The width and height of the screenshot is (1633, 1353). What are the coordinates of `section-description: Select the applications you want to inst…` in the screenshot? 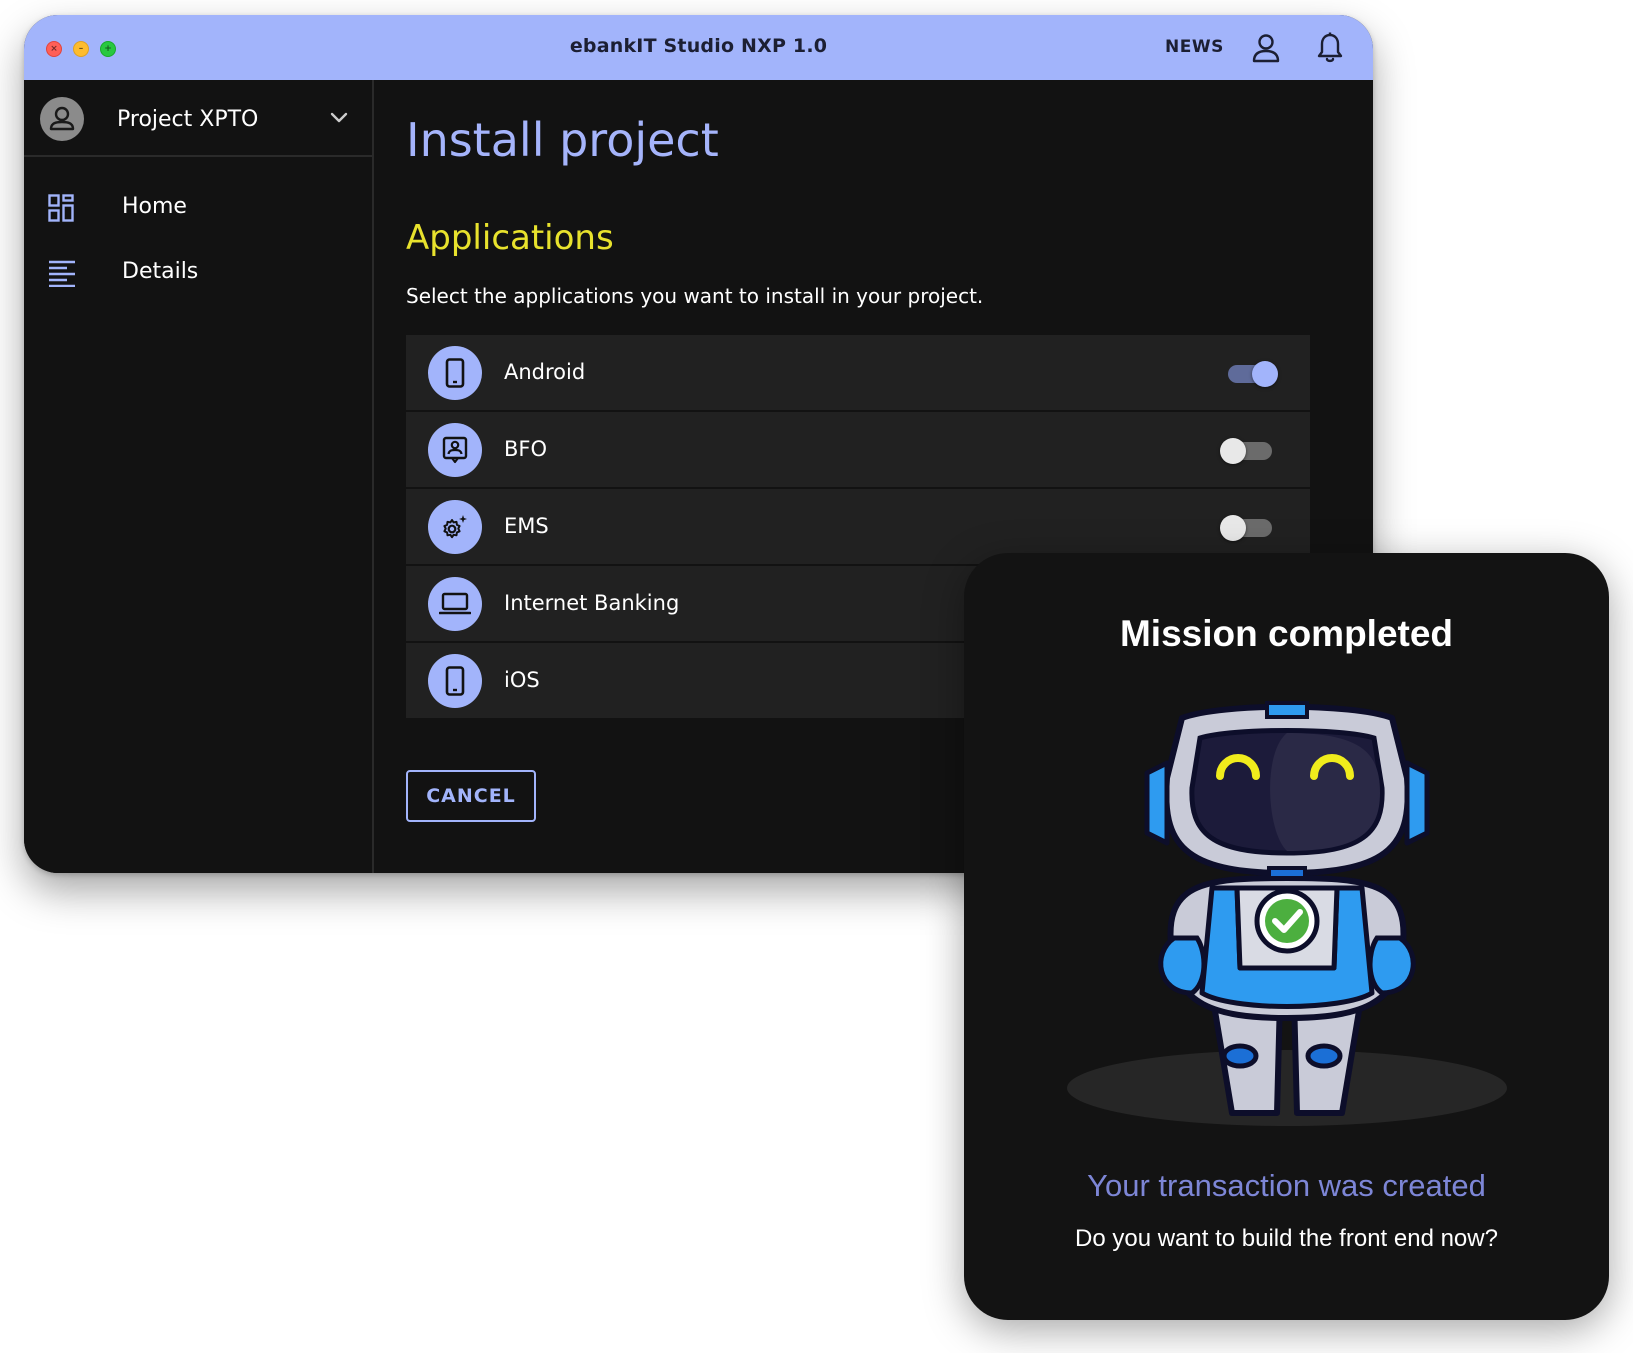 It's located at (695, 296).